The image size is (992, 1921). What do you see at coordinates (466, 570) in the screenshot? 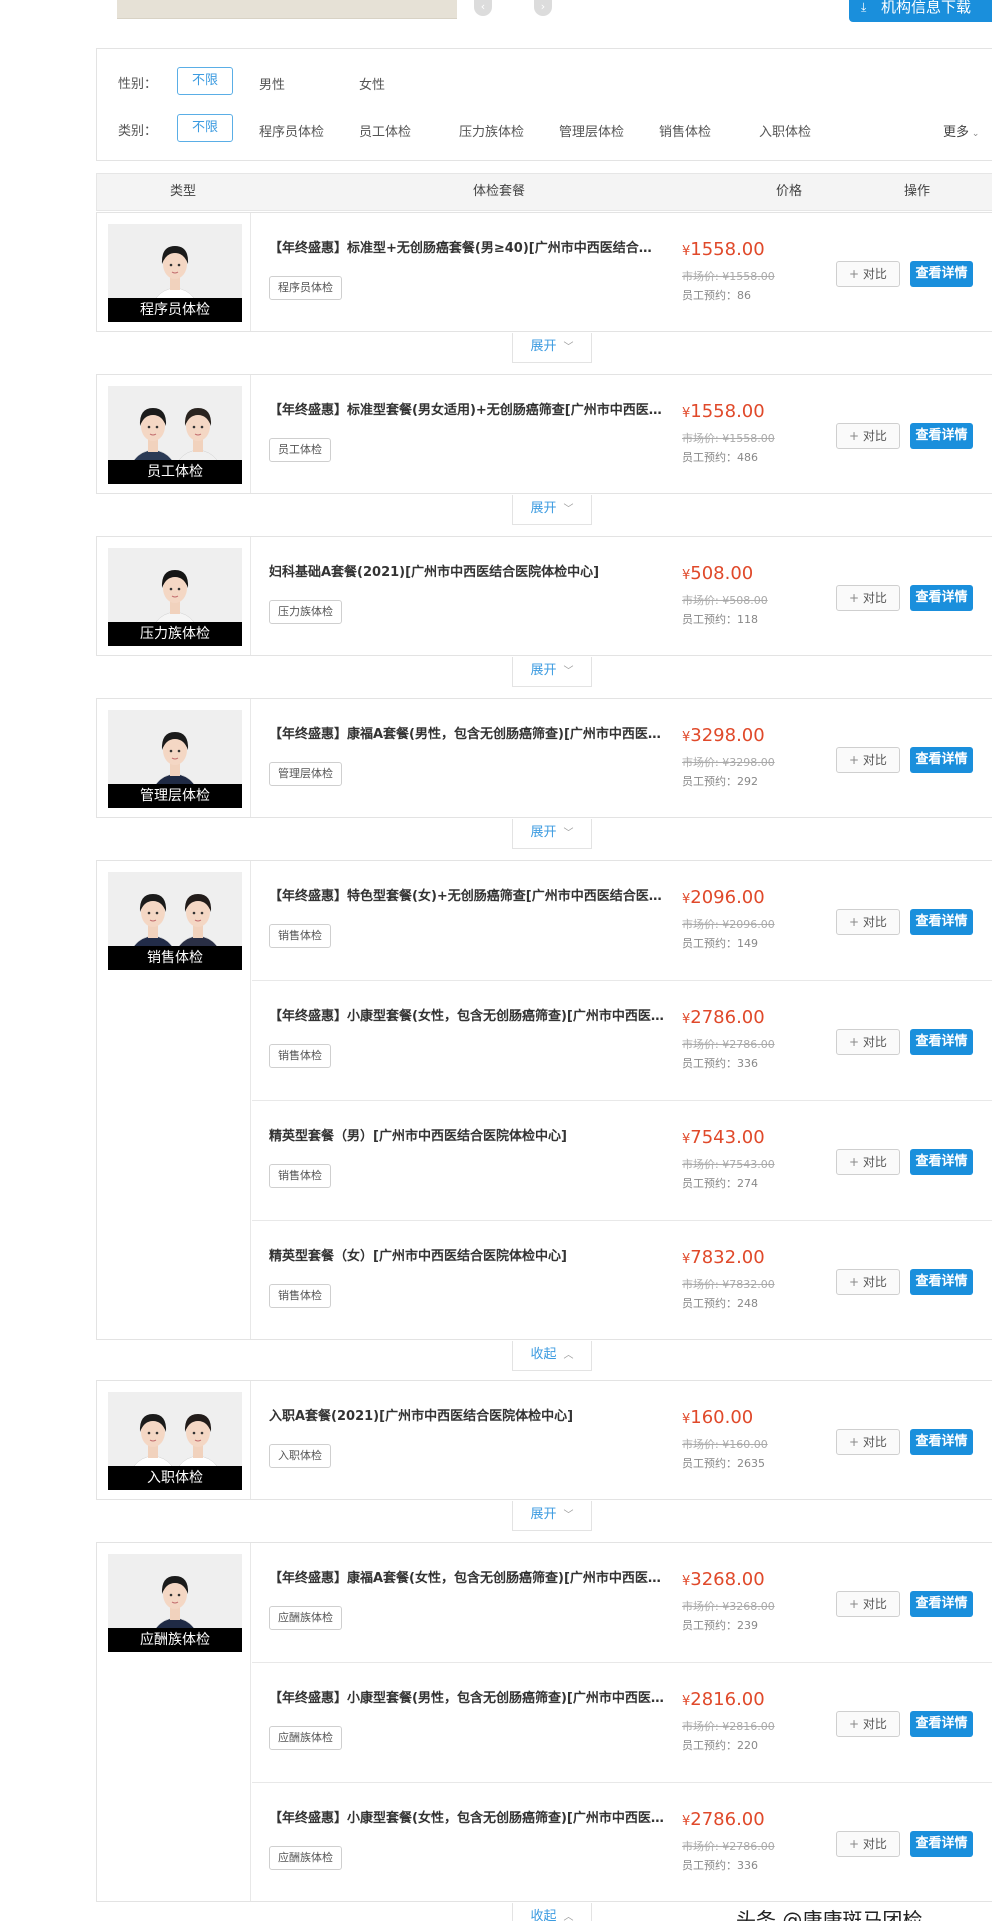
I see `package-title: 妇科基础A套餐(2021)[广州市中西医结合医院体检中心]` at bounding box center [466, 570].